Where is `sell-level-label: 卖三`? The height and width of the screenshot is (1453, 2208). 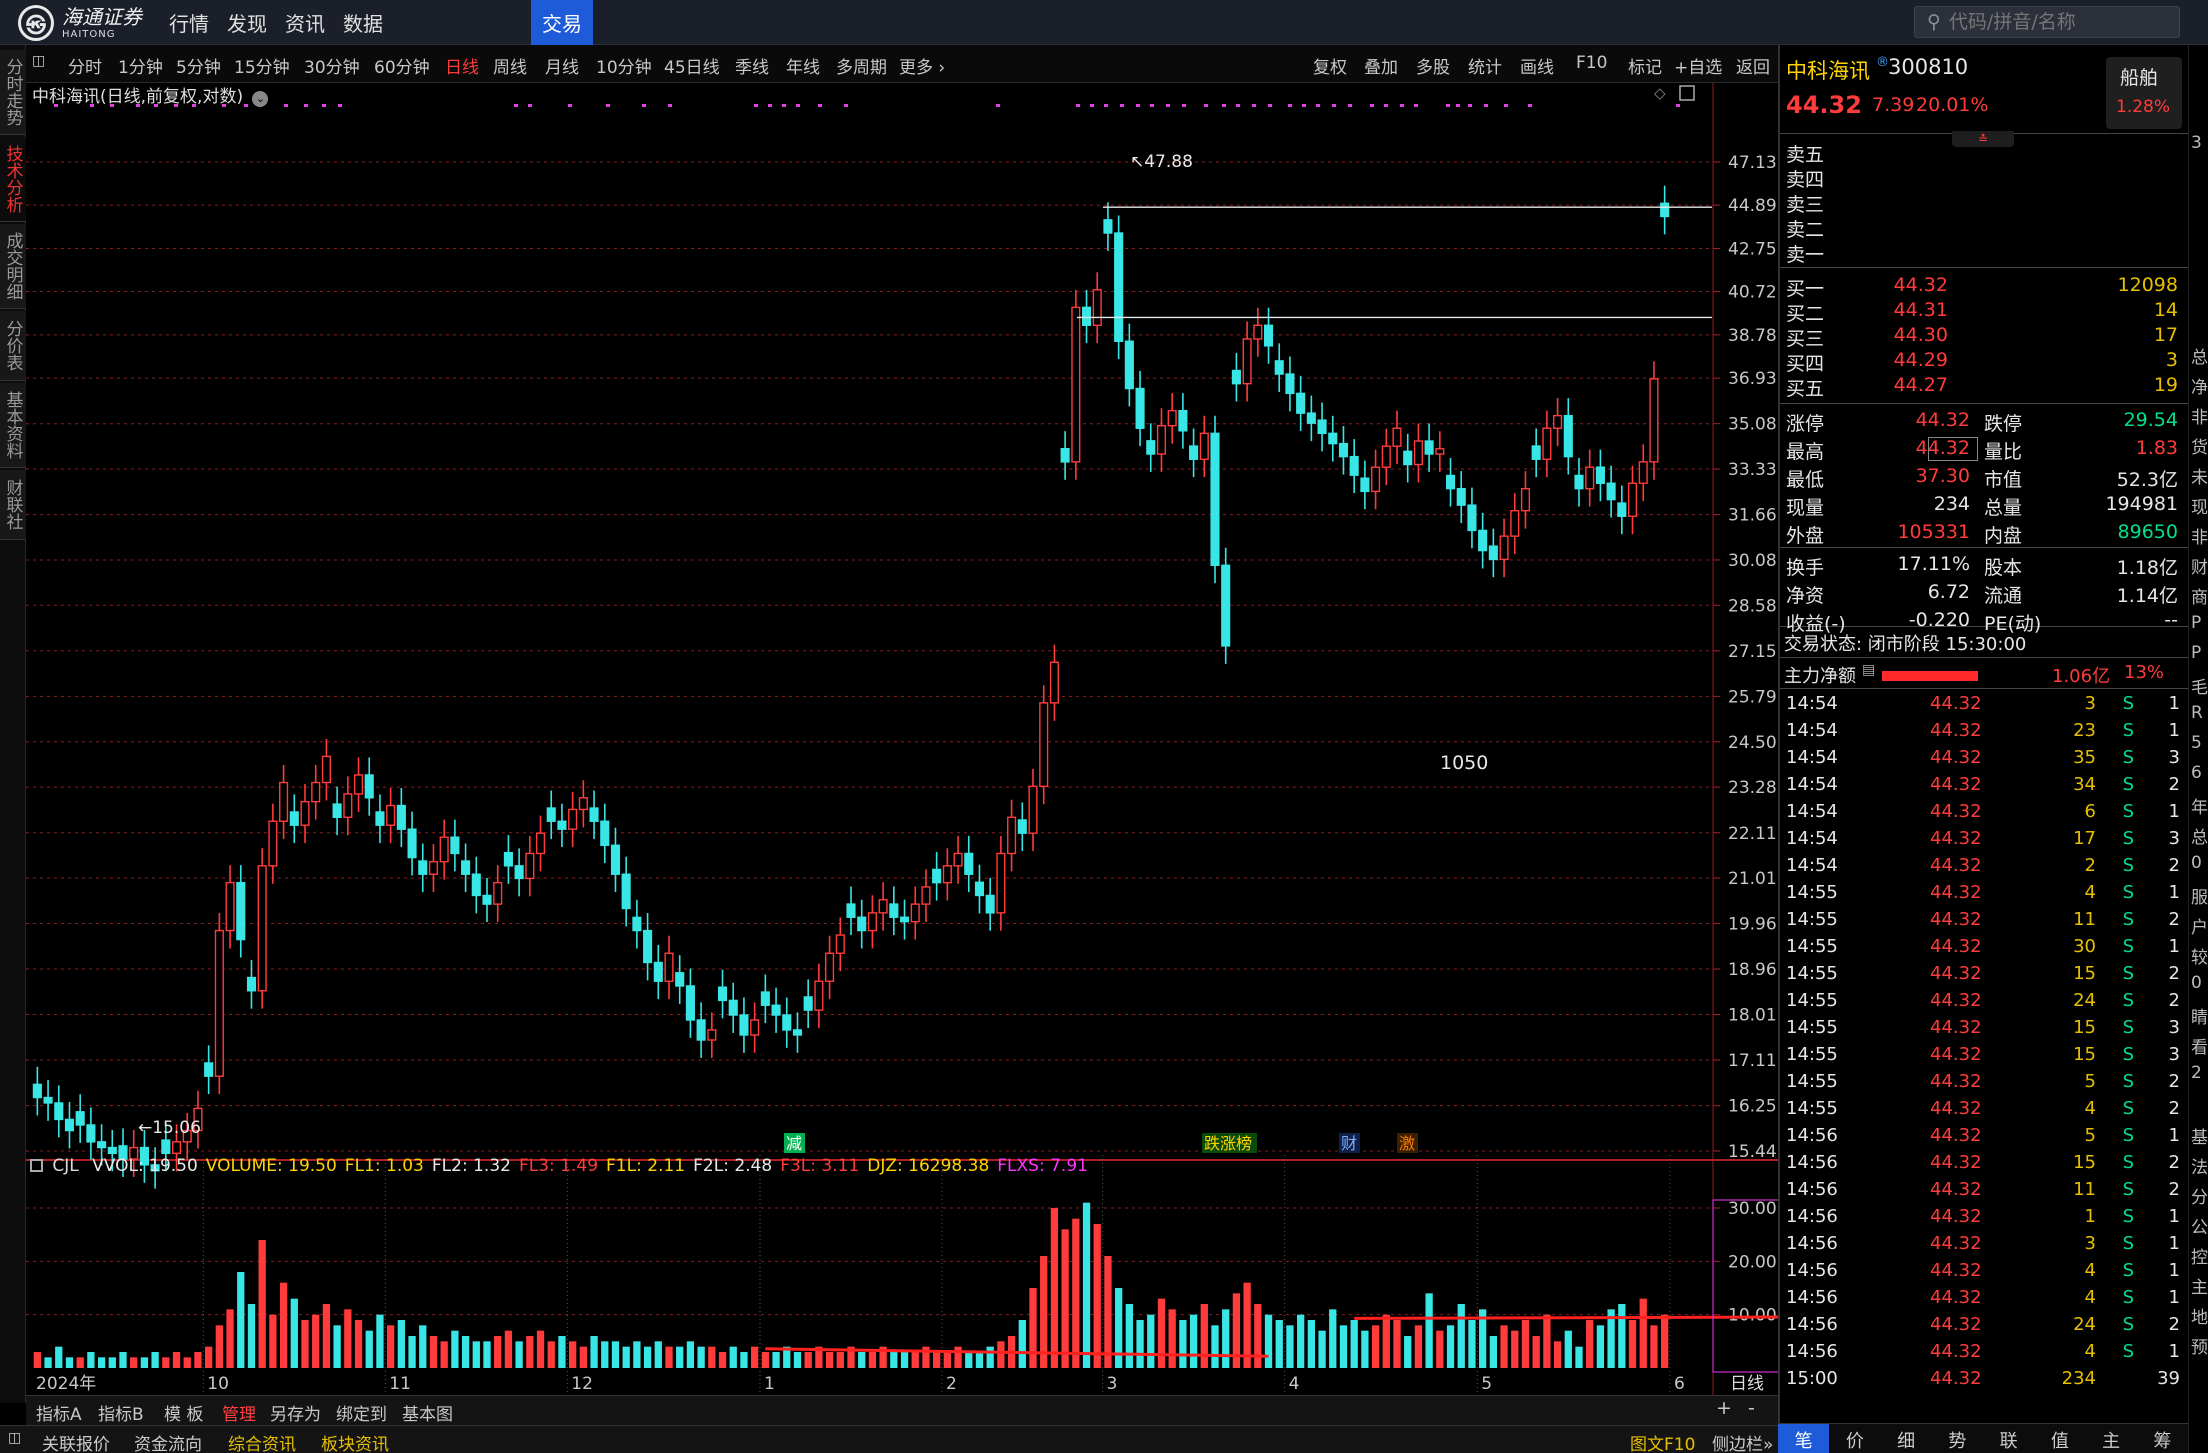 sell-level-label: 卖三 is located at coordinates (1805, 205).